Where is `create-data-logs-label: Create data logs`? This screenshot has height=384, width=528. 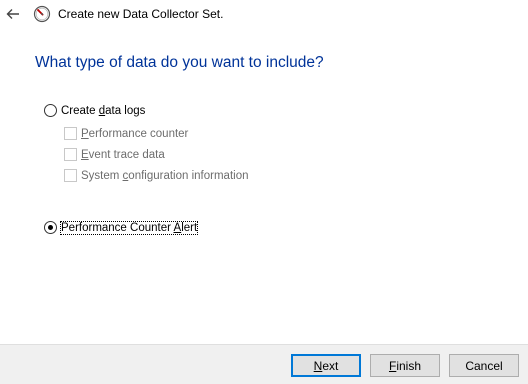
create-data-logs-label: Create data logs is located at coordinates (103, 110).